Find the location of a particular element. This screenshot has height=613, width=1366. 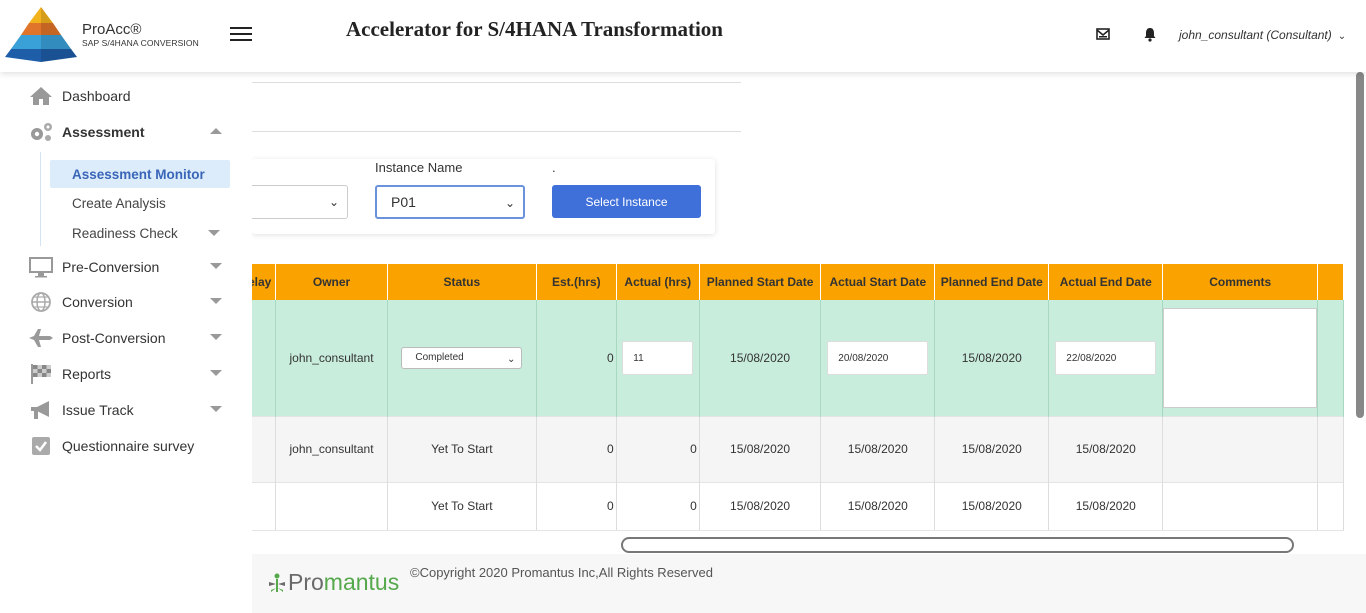

col-header-actual-hrs: Actual (hrs) is located at coordinates (658, 282).